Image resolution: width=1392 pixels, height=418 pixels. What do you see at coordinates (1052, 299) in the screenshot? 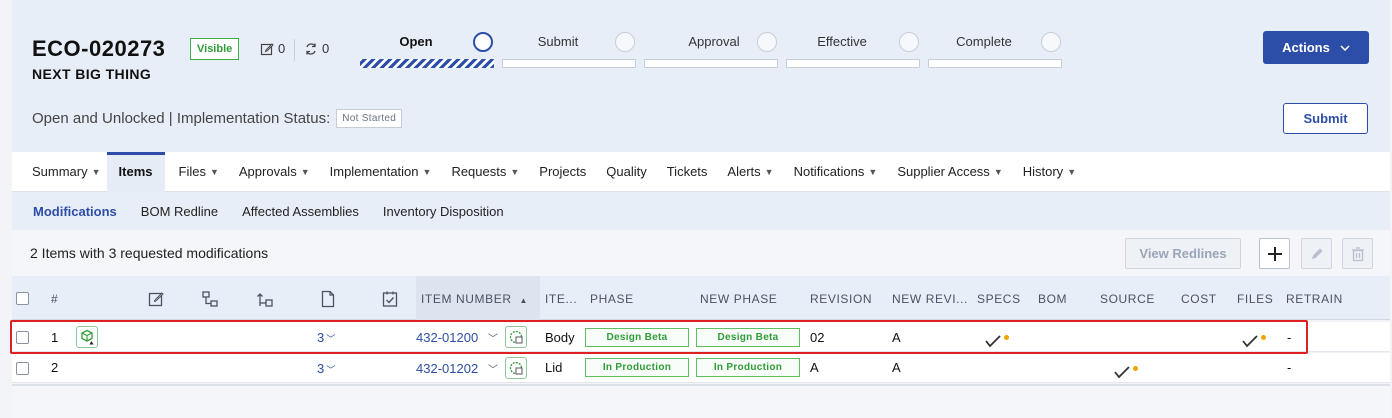
I see `column-bom: BOM` at bounding box center [1052, 299].